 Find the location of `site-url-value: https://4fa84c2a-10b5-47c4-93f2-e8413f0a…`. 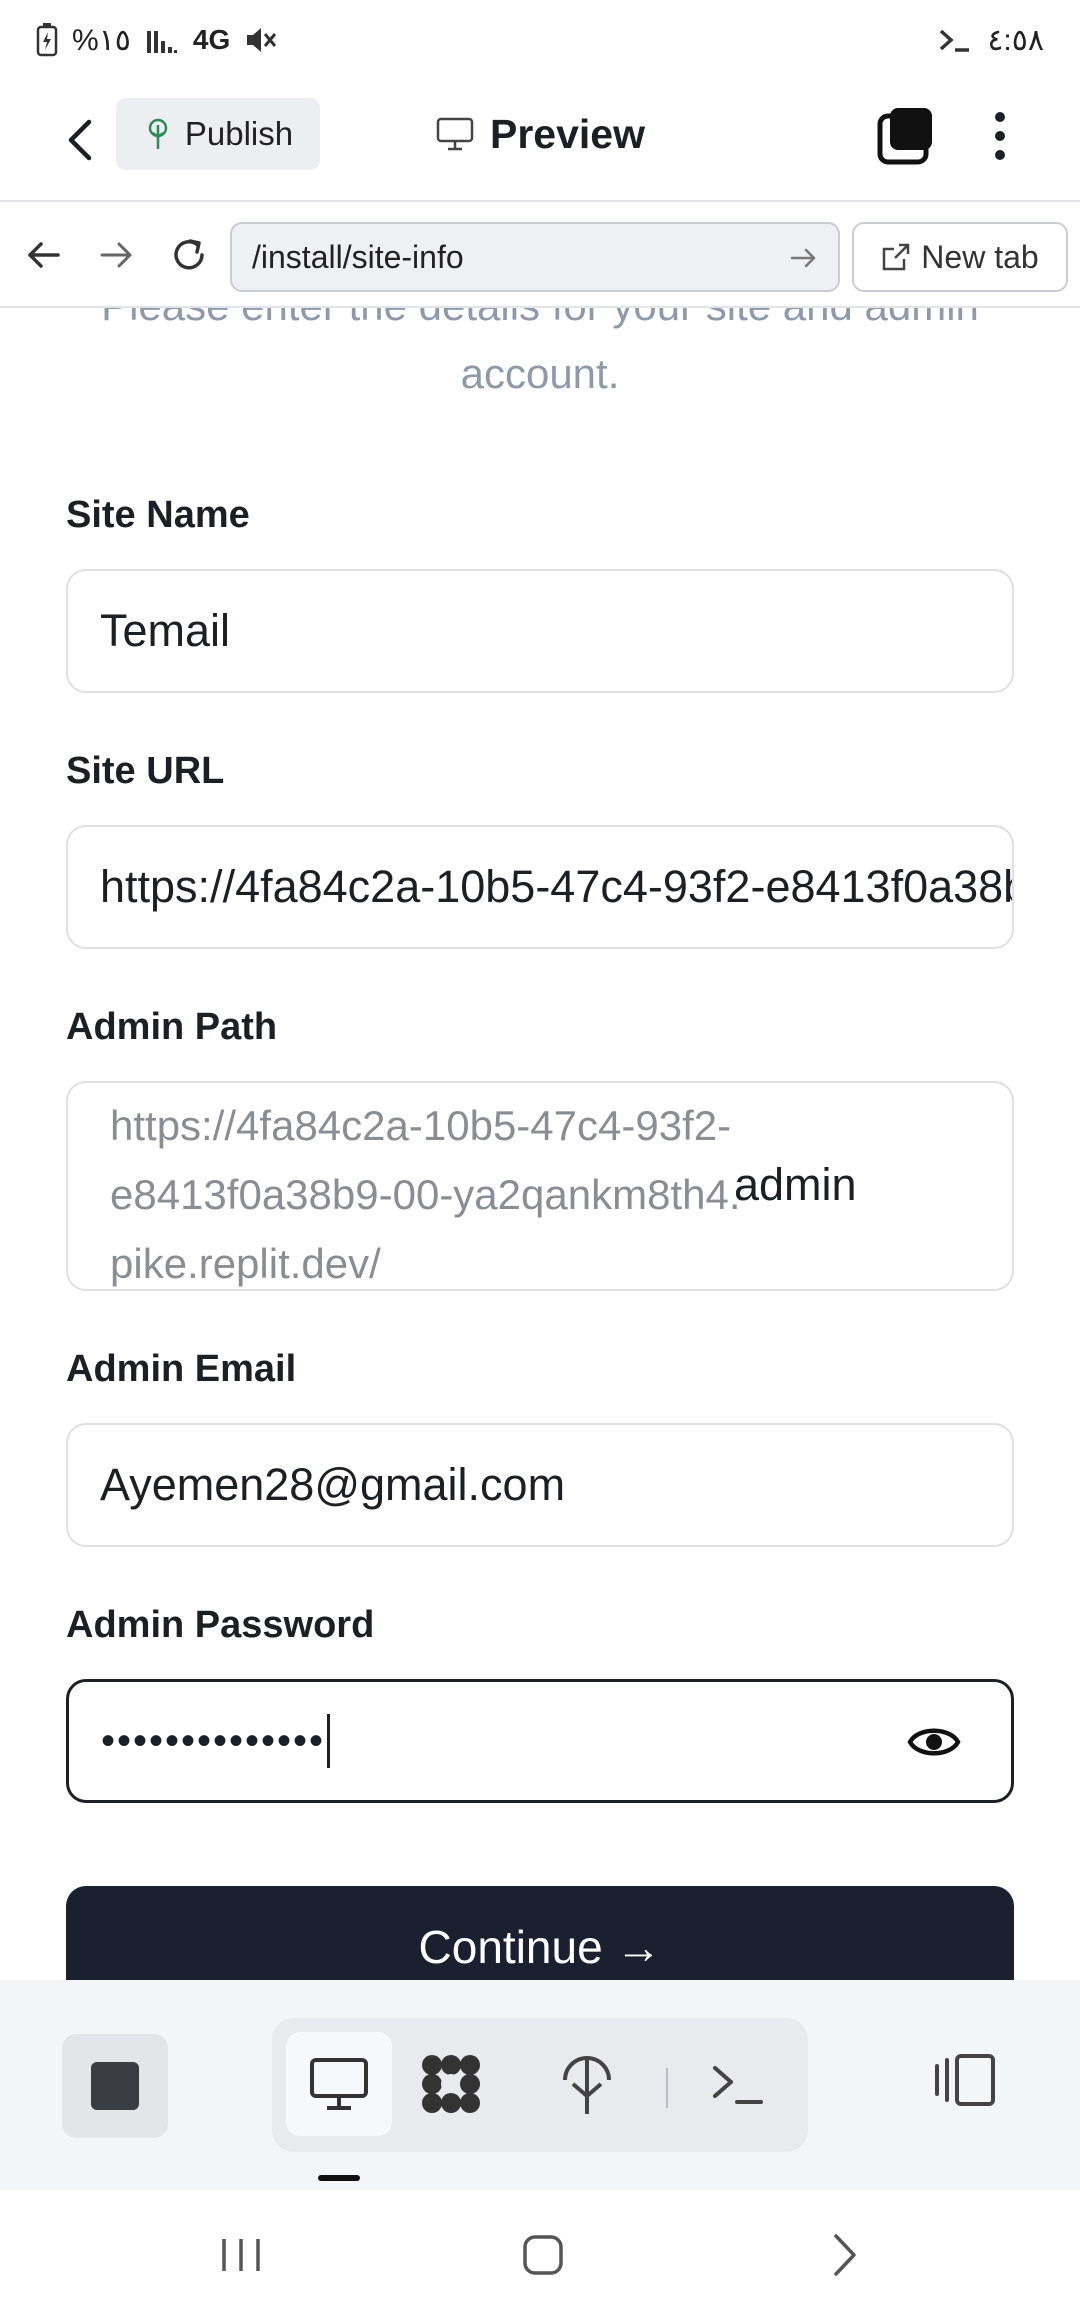

site-url-value: https://4fa84c2a-10b5-47c4-93f2-e8413f0a… is located at coordinates (556, 886).